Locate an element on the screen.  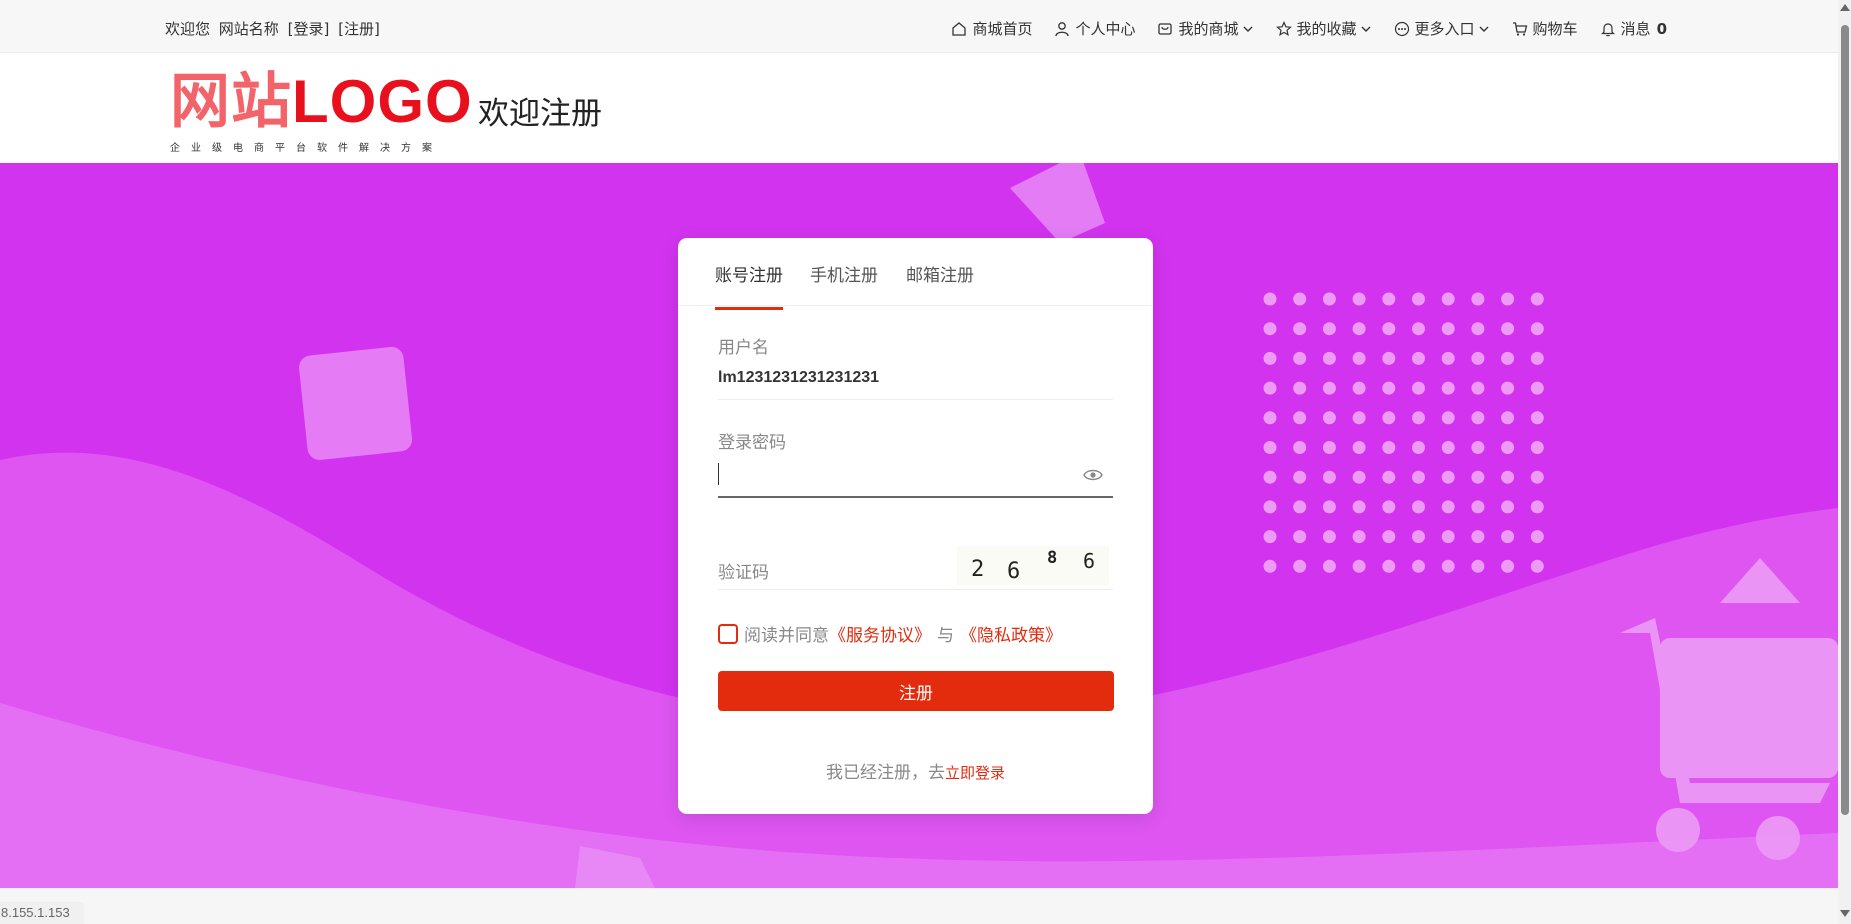
text-caret is located at coordinates (718, 474).